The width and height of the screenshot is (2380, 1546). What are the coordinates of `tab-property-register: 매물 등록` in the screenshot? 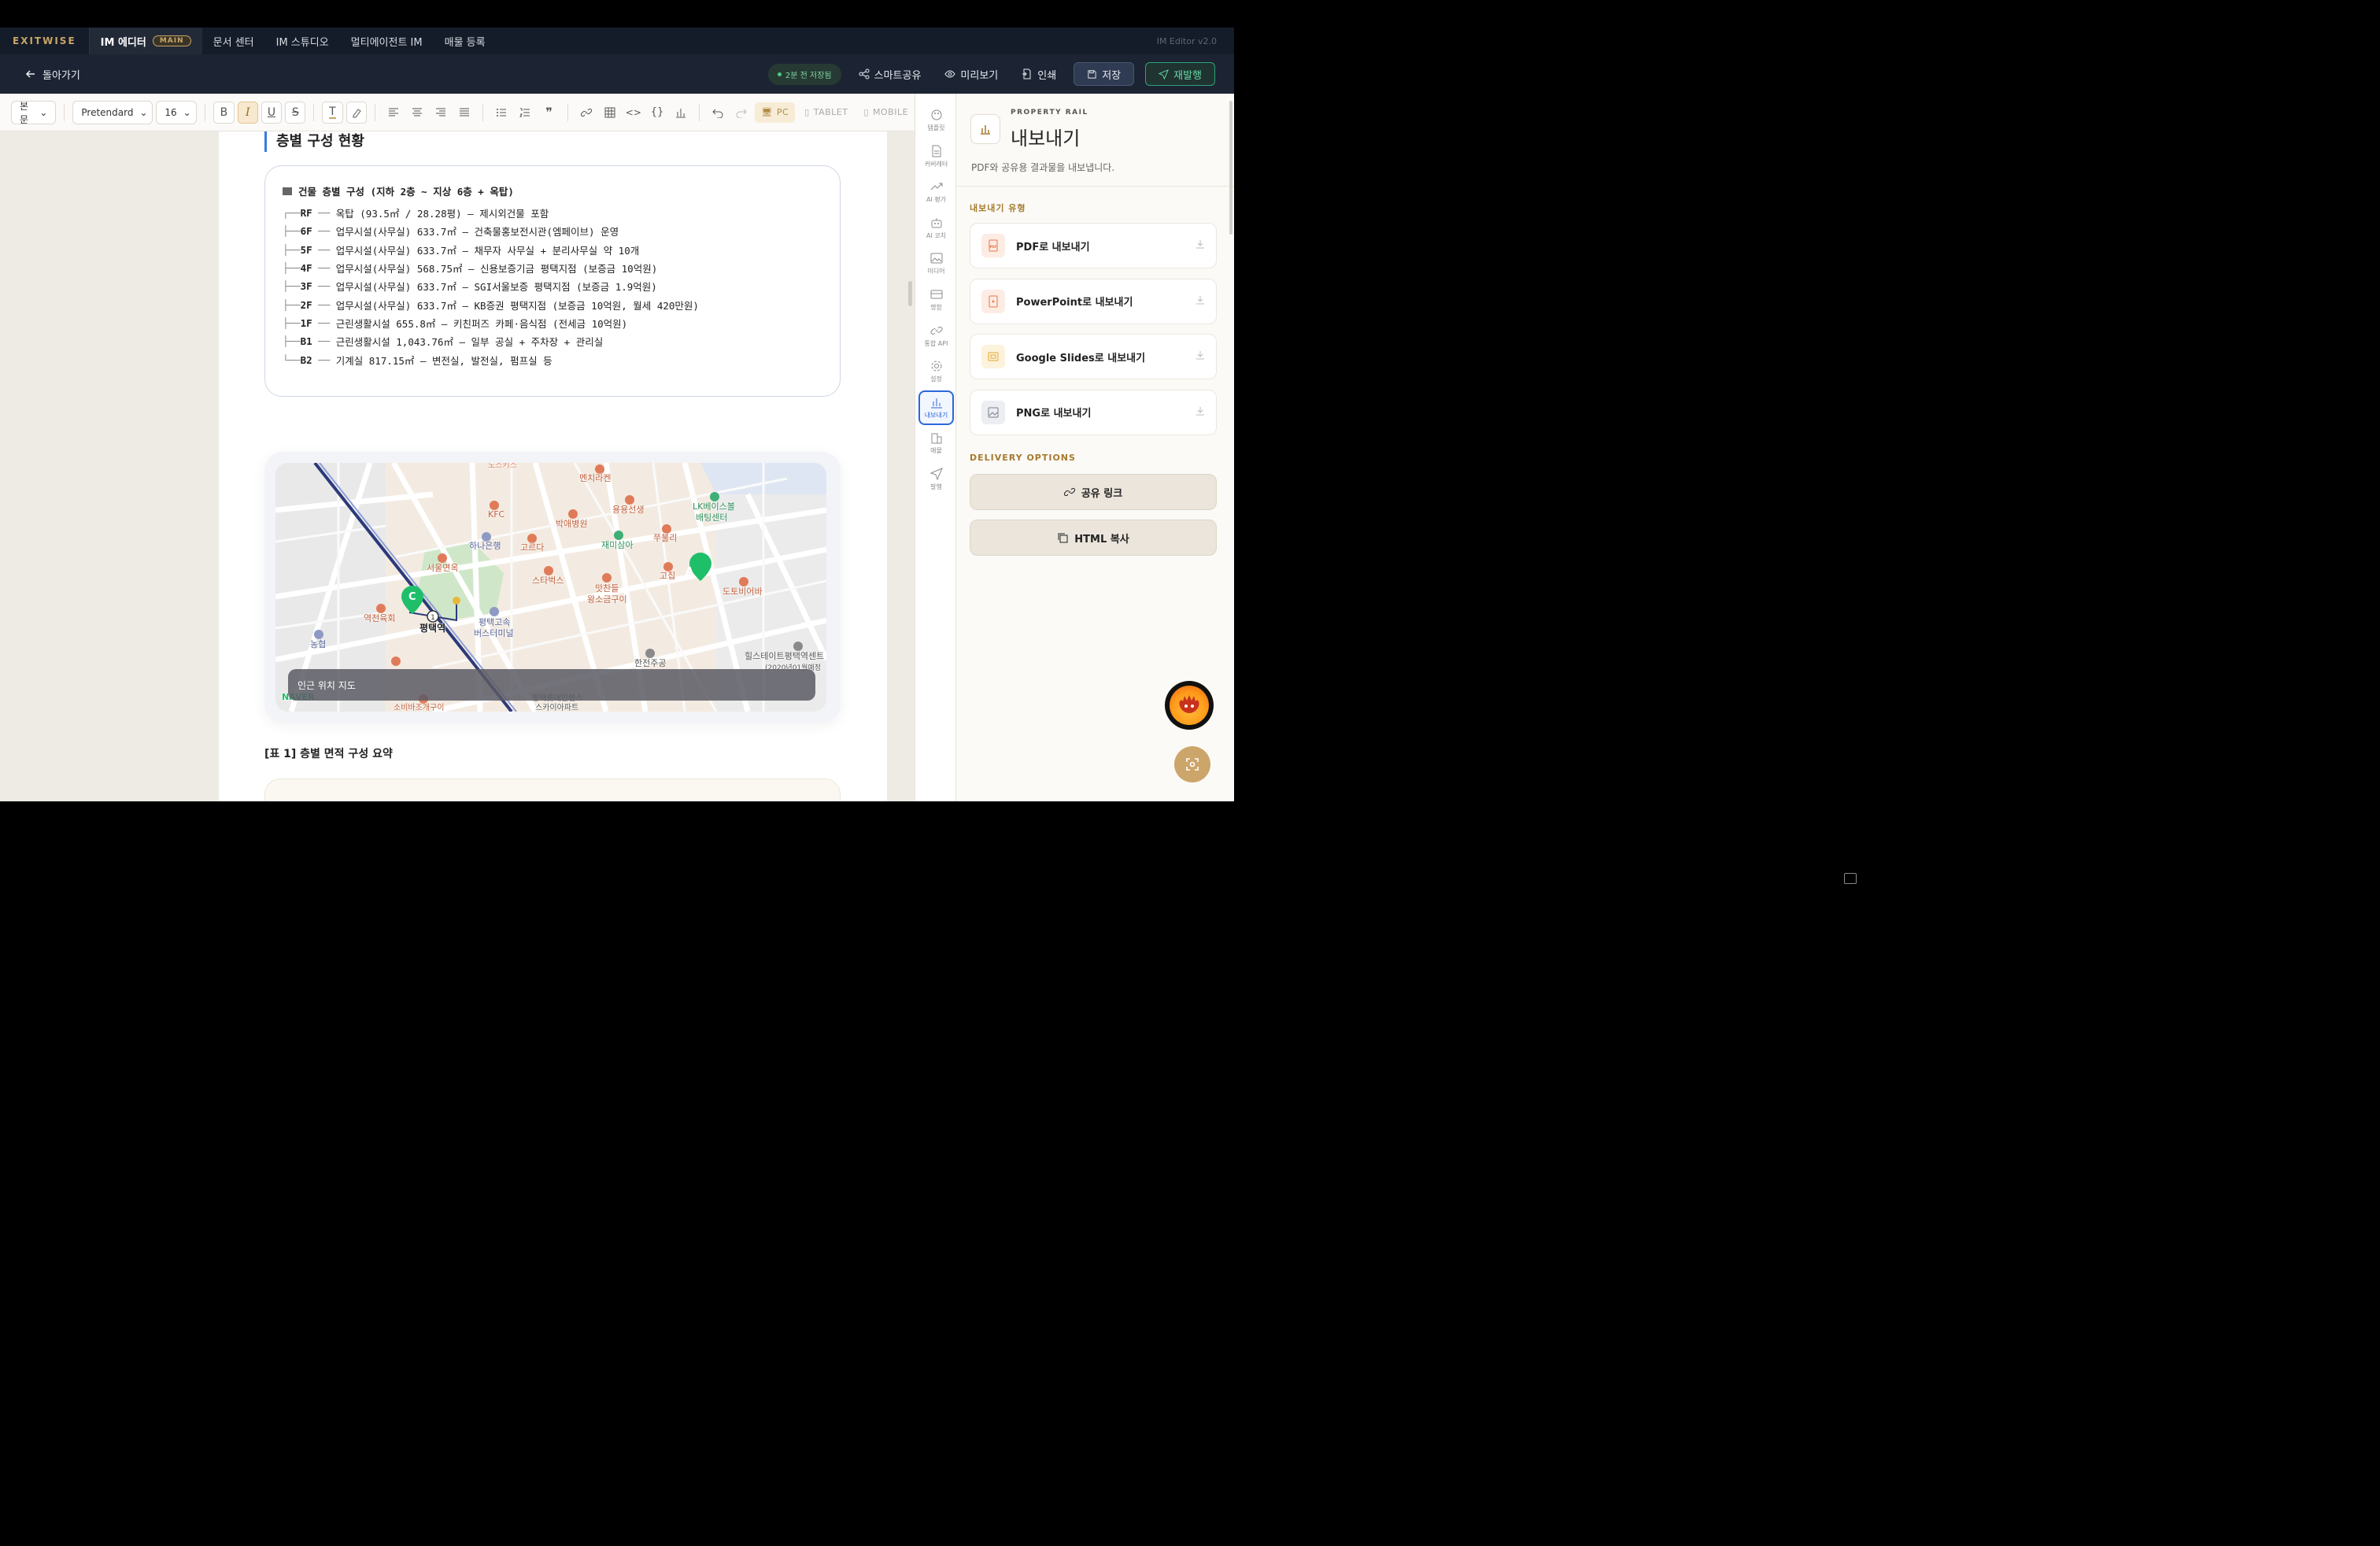 It's located at (465, 41).